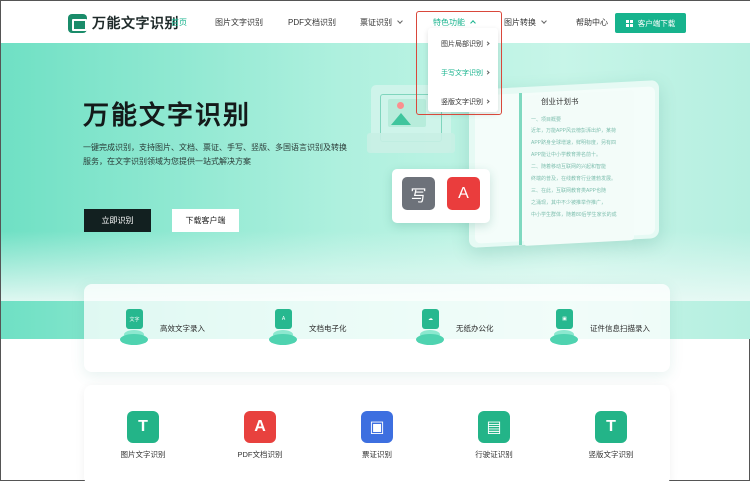  I want to click on nav-image-convert: 图片转换, so click(525, 22).